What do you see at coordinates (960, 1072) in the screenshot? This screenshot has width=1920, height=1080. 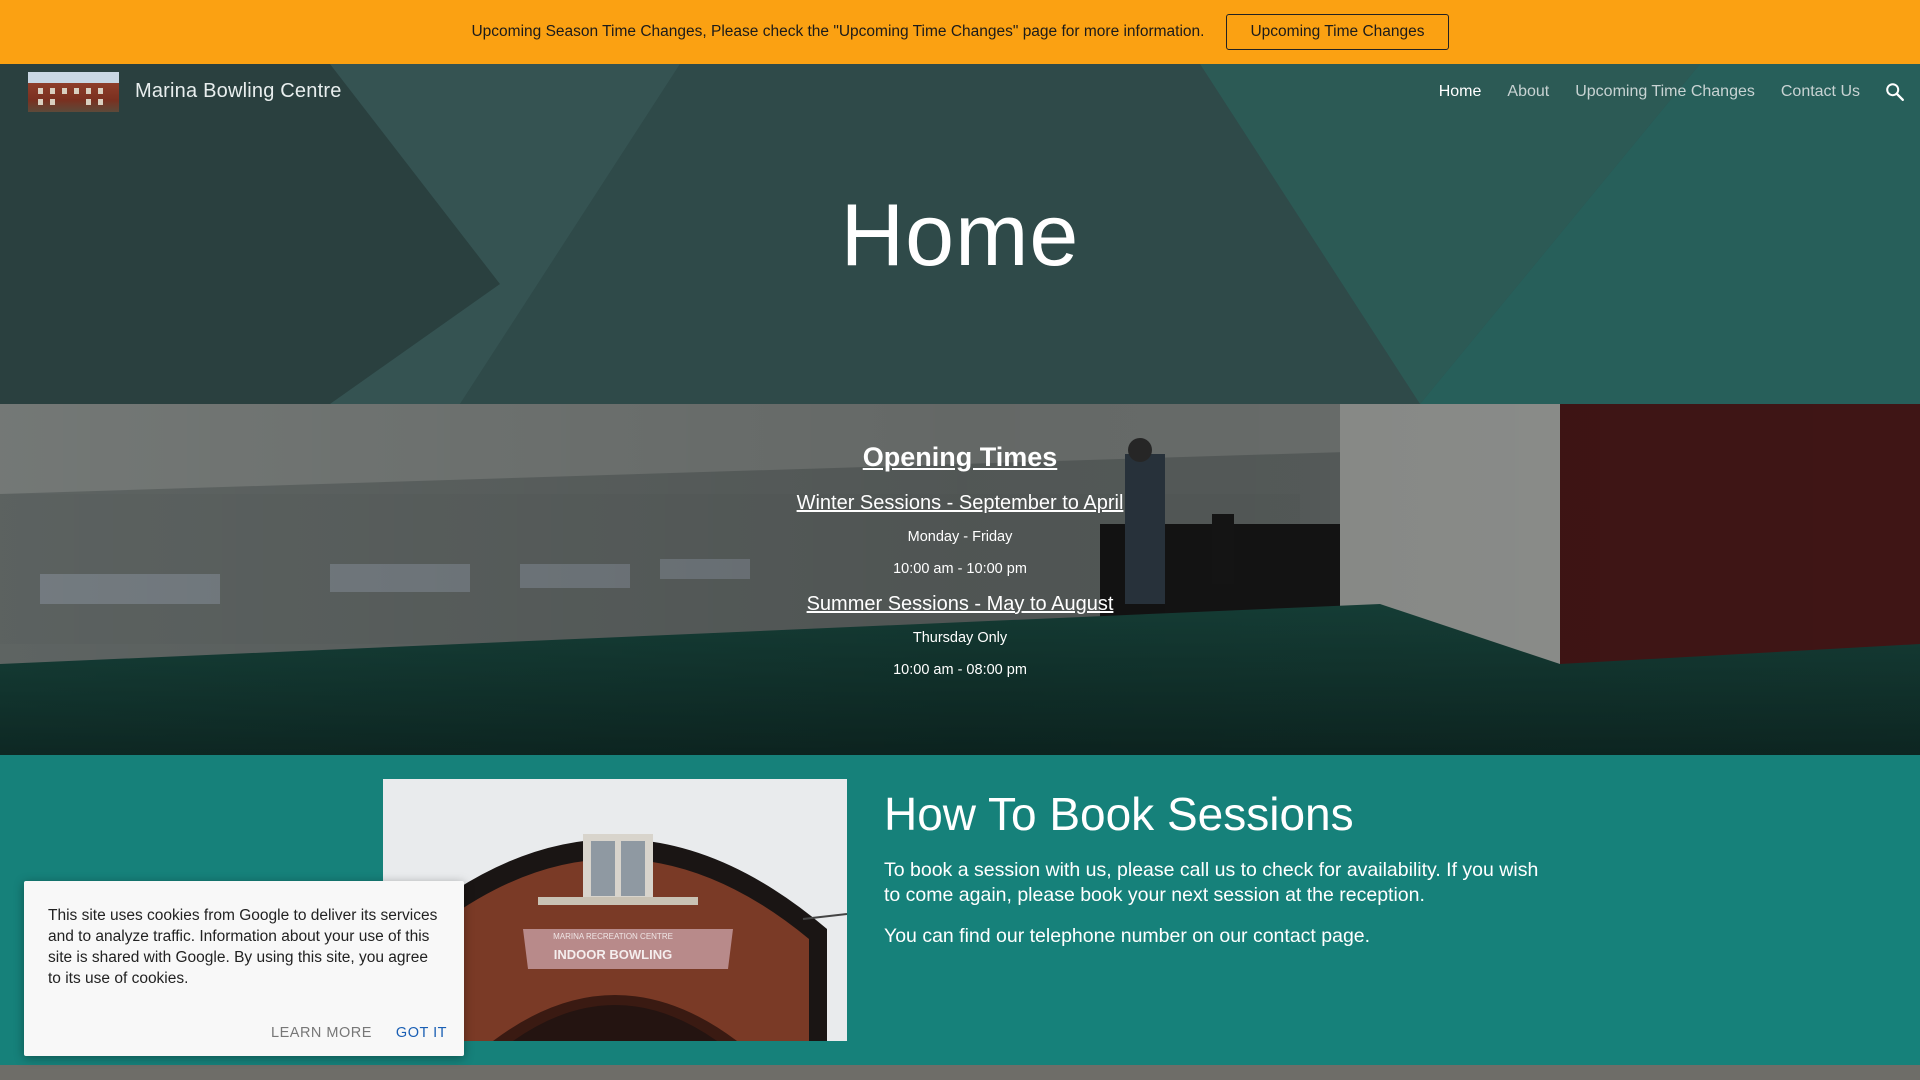 I see `next-section-preview` at bounding box center [960, 1072].